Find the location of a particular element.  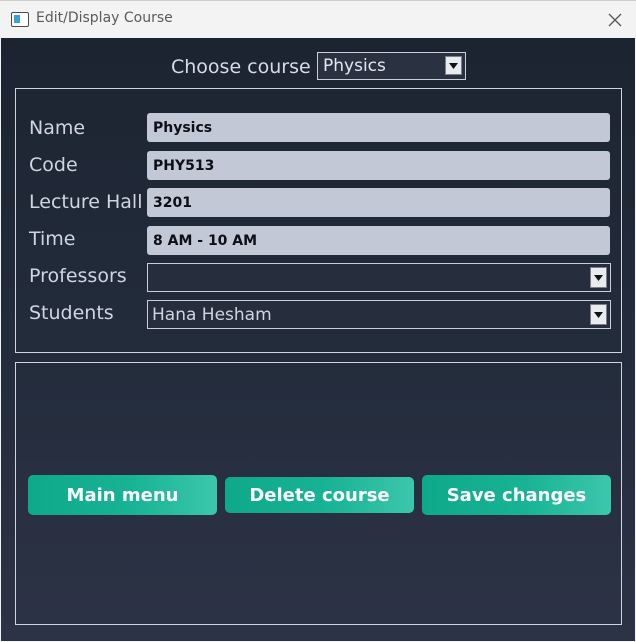

close-button is located at coordinates (615, 20).